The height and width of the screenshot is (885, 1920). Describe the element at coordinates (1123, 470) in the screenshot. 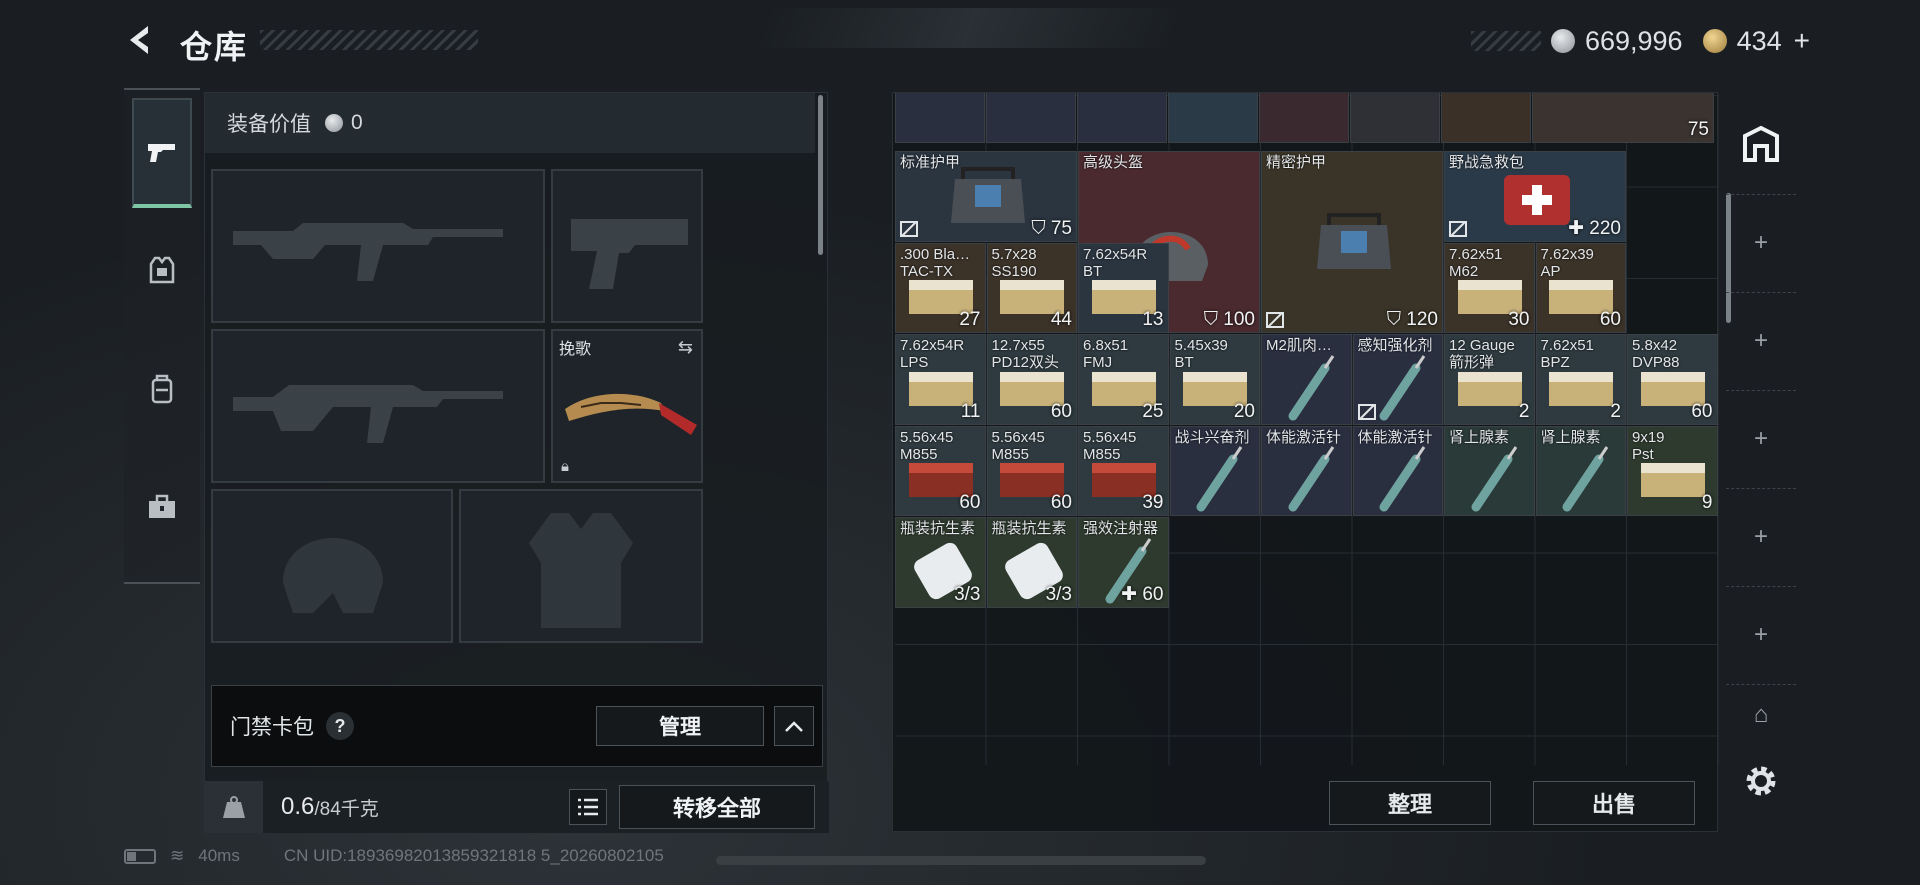

I see `stash-item: 5.56x45 M855 39` at that location.